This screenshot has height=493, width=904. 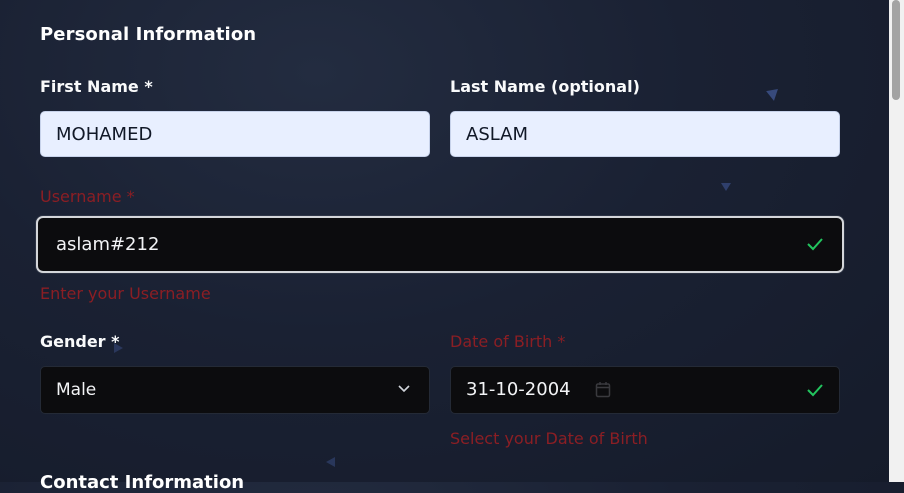 What do you see at coordinates (497, 134) in the screenshot?
I see `last-name-value: ASLAM` at bounding box center [497, 134].